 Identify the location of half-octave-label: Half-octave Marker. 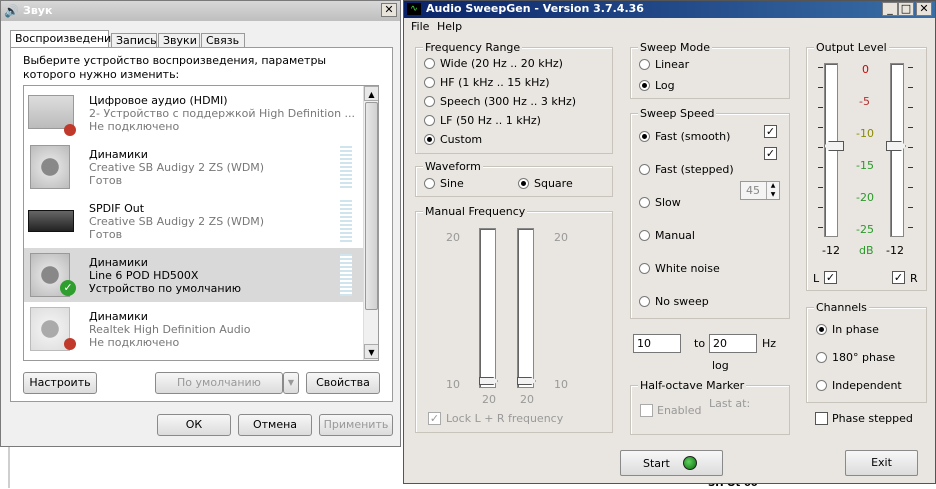
(692, 385).